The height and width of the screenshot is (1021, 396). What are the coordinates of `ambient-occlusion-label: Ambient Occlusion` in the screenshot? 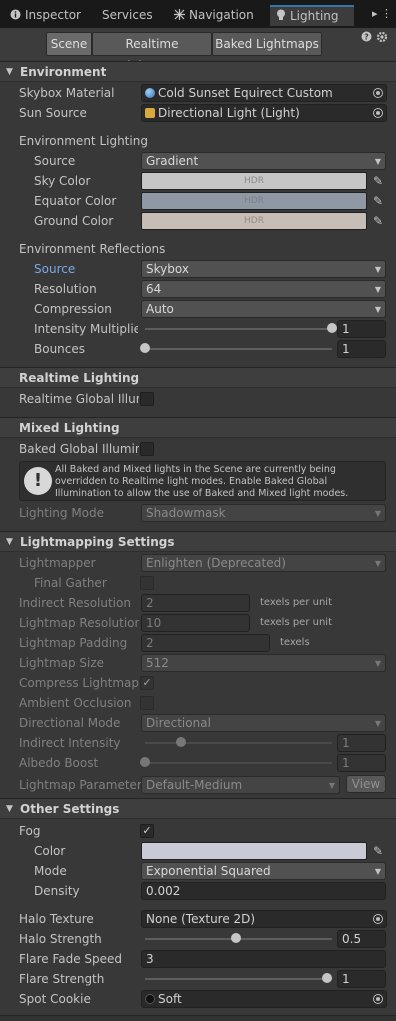 It's located at (75, 703).